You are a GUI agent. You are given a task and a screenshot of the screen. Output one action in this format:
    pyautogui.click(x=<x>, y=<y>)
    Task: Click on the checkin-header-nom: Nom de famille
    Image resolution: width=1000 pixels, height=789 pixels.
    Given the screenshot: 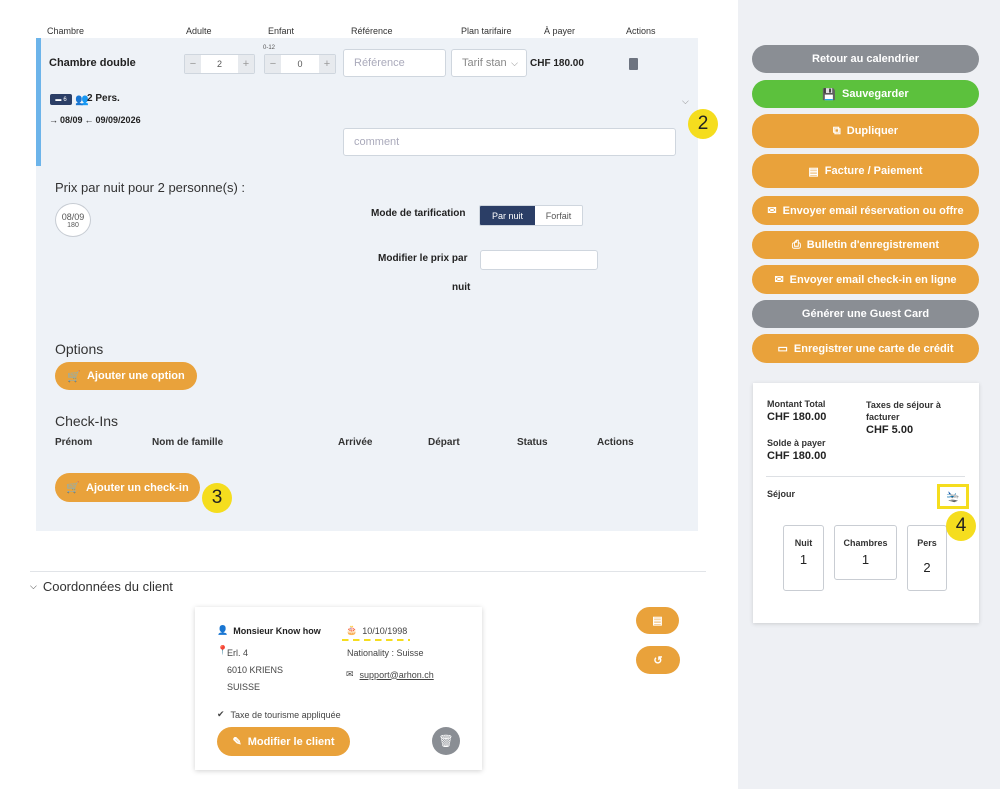 What is the action you would take?
    pyautogui.click(x=188, y=442)
    